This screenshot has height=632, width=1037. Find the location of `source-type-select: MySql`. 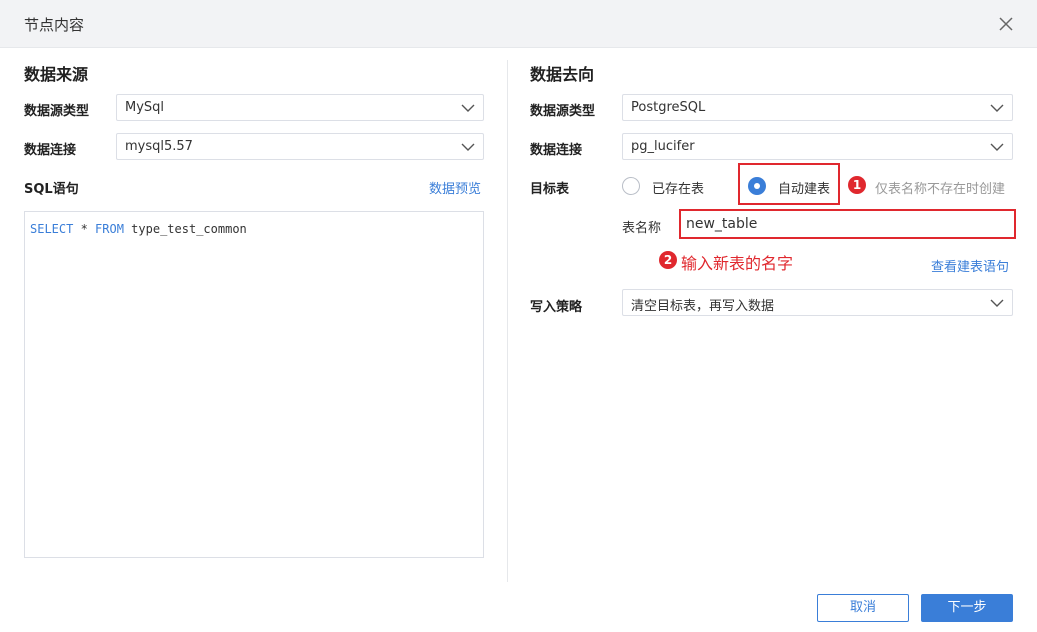

source-type-select: MySql is located at coordinates (300, 107).